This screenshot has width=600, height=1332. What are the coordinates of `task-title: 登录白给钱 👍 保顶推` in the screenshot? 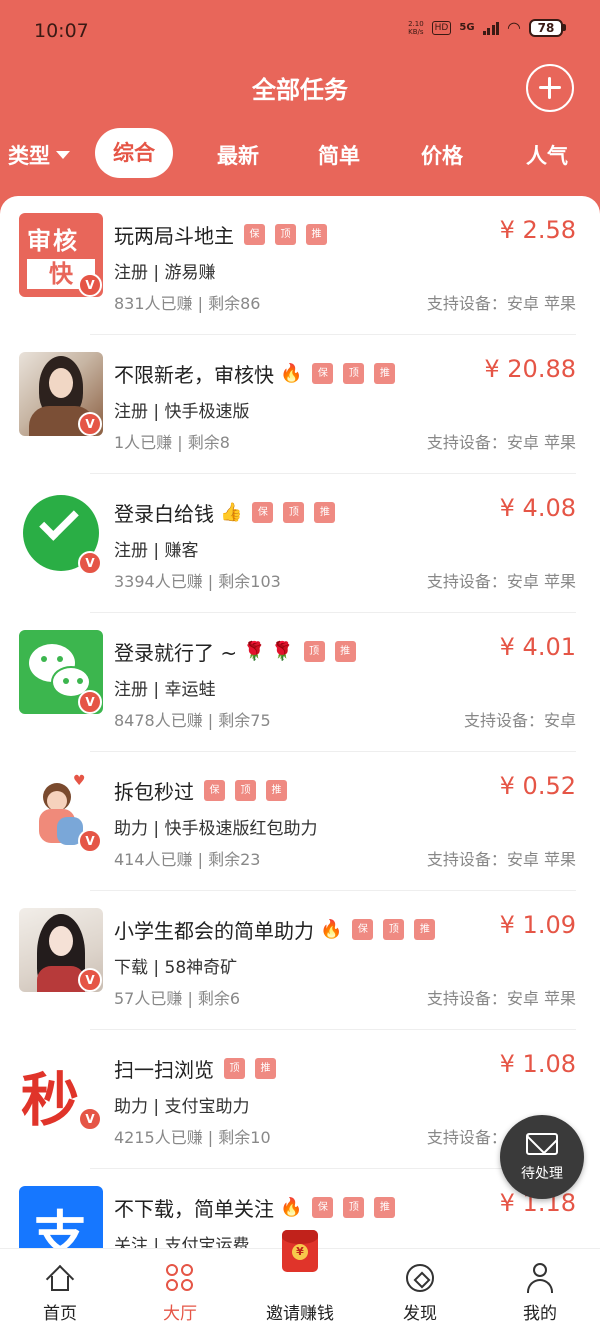 It's located at (225, 512).